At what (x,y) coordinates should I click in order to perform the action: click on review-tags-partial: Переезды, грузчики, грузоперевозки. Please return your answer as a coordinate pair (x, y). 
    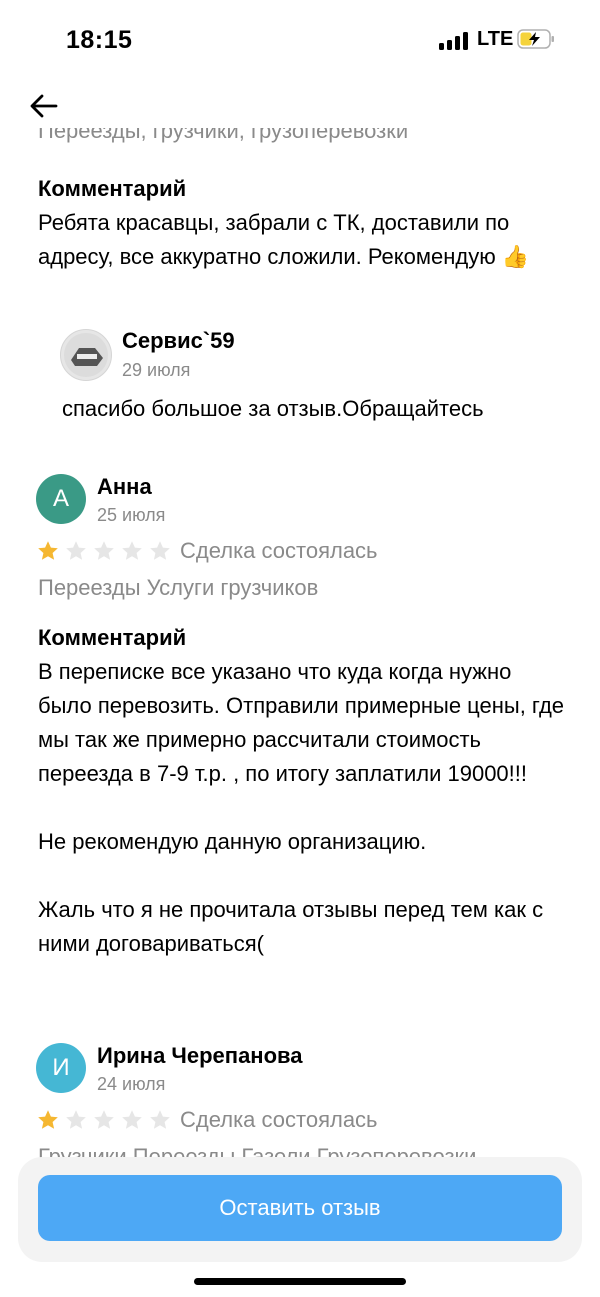
    Looking at the image, I should click on (223, 135).